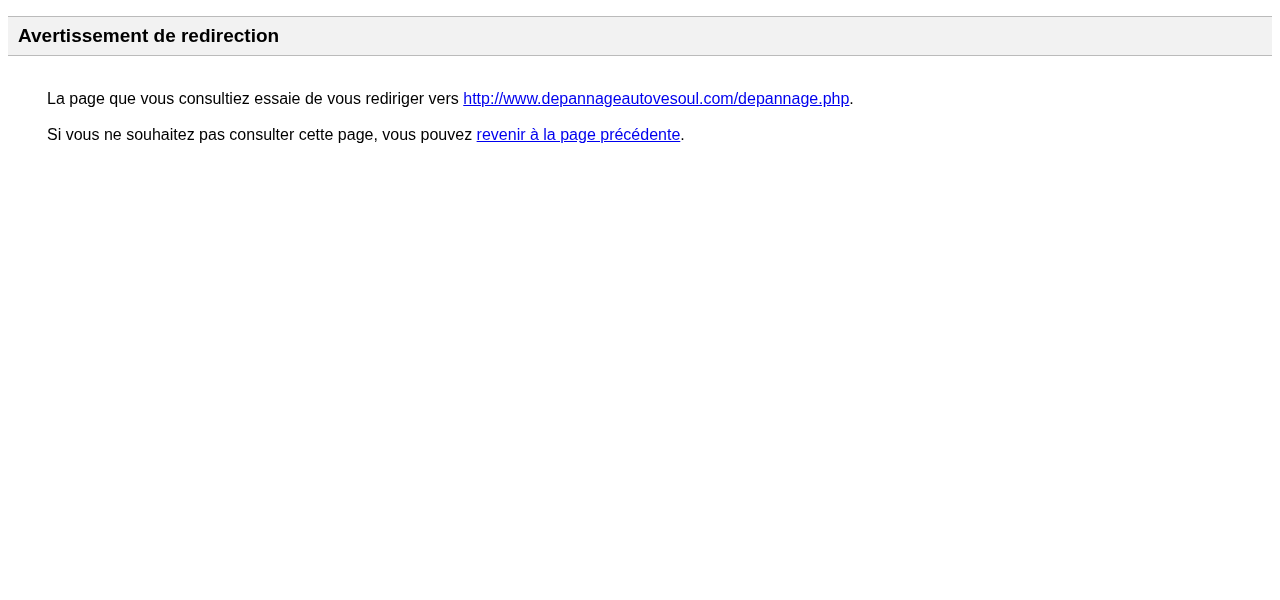 The width and height of the screenshot is (1280, 600). Describe the element at coordinates (149, 35) in the screenshot. I see `page-title: Avertissement de redirection` at that location.